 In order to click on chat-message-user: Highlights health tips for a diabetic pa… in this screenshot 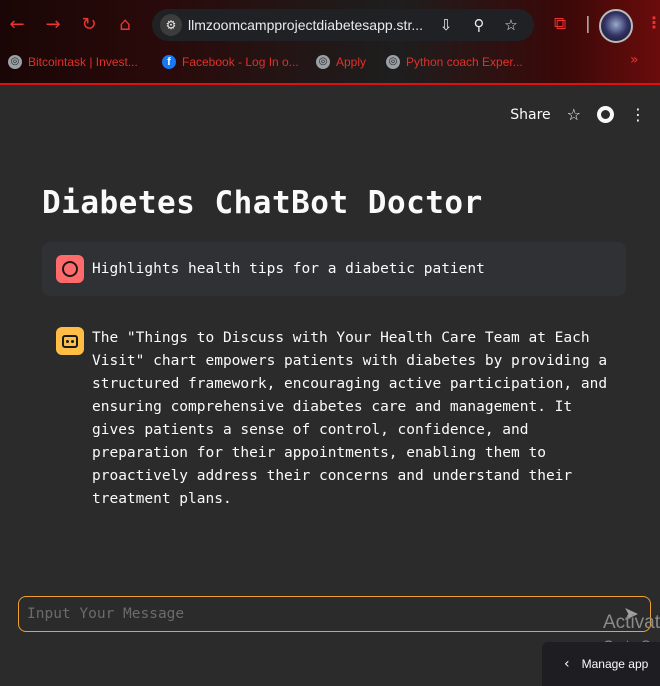, I will do `click(334, 269)`.